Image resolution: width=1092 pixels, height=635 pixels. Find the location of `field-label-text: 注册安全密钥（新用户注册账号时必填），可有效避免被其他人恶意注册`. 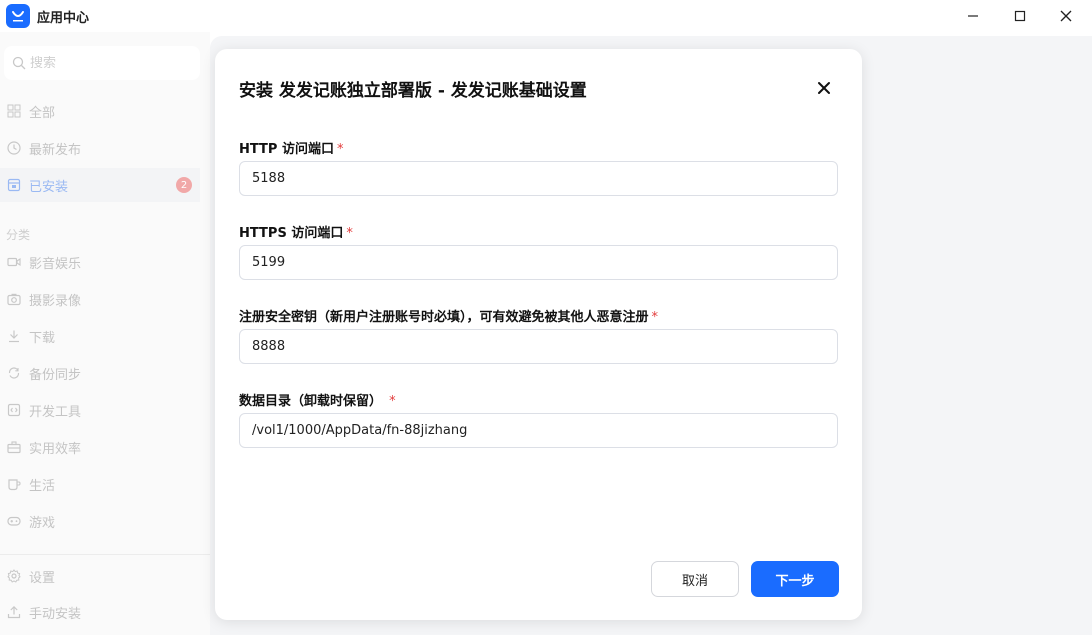

field-label-text: 注册安全密钥（新用户注册账号时必填），可有效避免被其他人恶意注册 is located at coordinates (444, 317).